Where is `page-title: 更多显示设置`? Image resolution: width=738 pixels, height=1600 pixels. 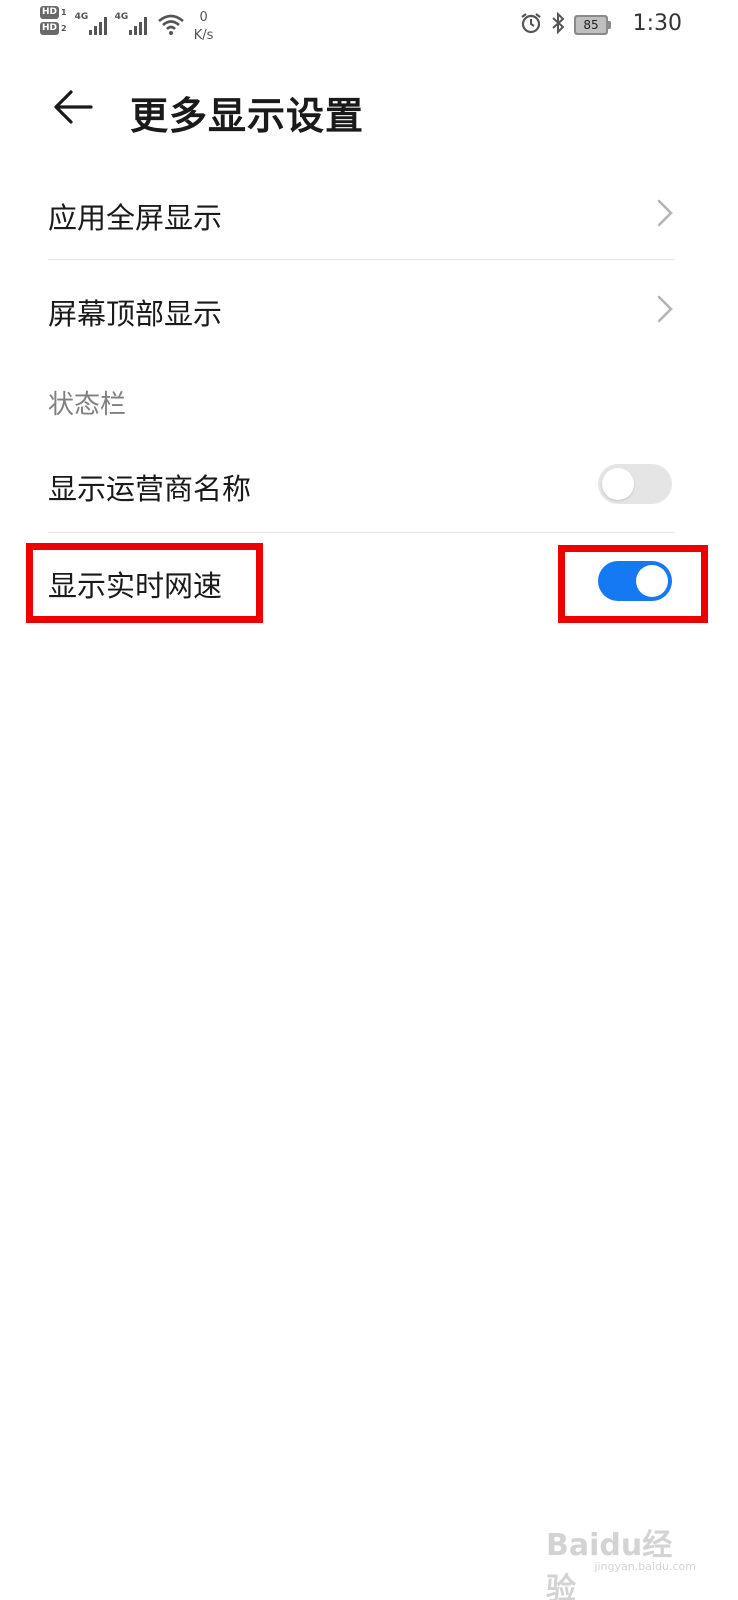
page-title: 更多显示设置 is located at coordinates (247, 116).